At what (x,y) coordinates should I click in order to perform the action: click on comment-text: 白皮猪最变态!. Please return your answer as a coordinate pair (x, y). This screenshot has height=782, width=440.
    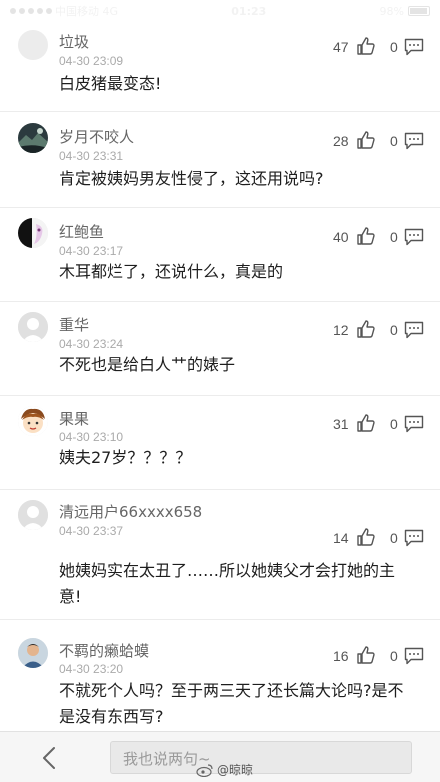
    Looking at the image, I should click on (110, 83).